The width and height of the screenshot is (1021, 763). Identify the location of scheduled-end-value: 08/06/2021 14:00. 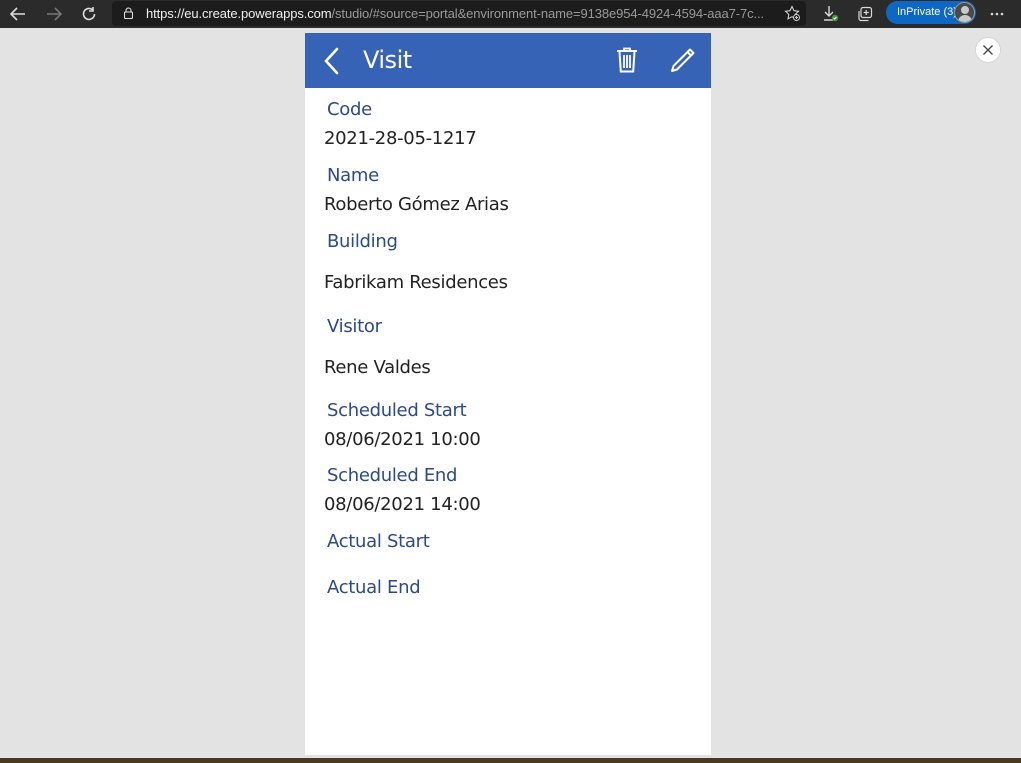
(402, 504).